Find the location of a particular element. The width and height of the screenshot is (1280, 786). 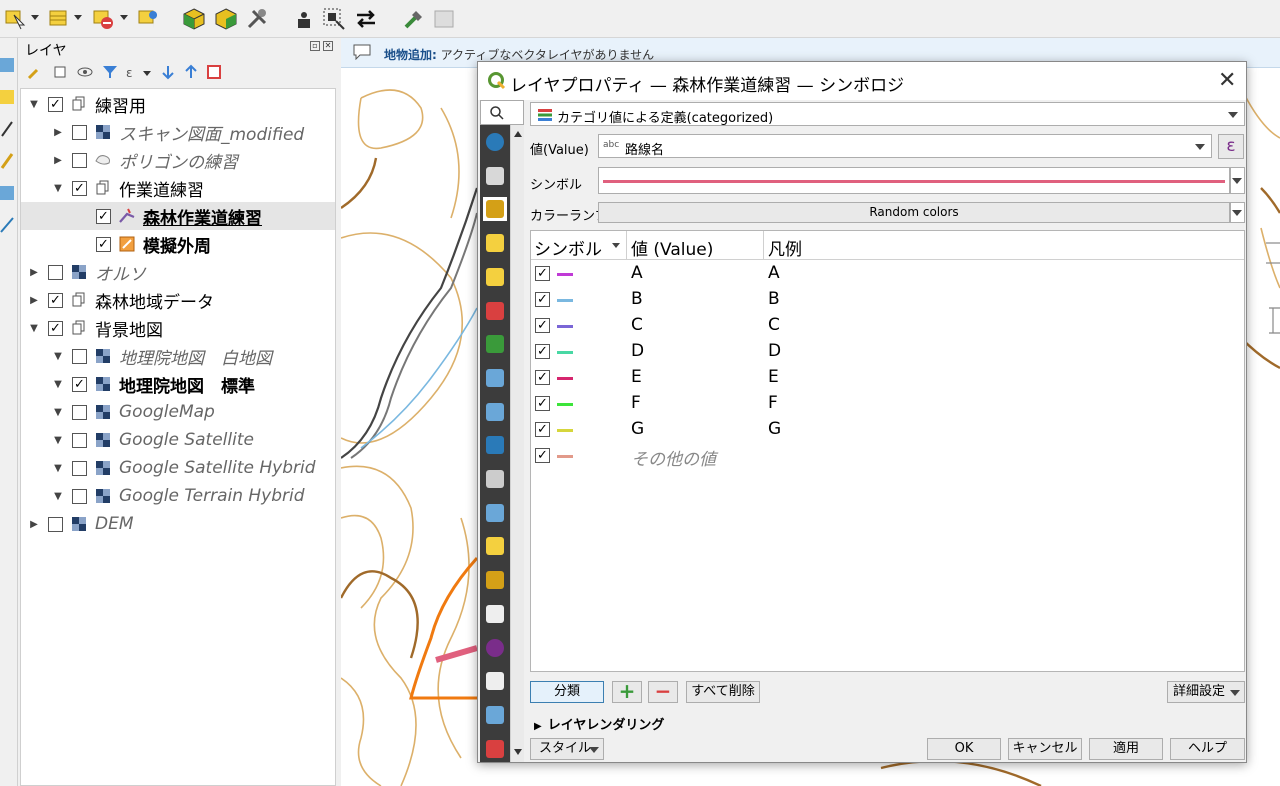

category-row: ✓ A A is located at coordinates (887, 274).